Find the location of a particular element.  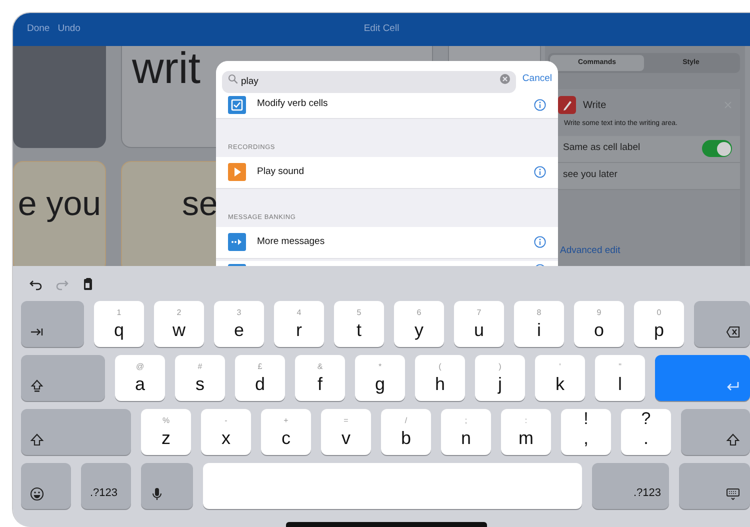

letter-key: ) j is located at coordinates (500, 378).